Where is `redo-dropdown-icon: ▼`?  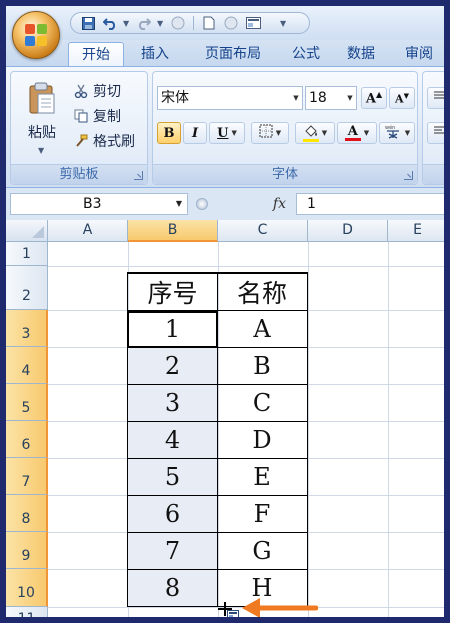
redo-dropdown-icon: ▼ is located at coordinates (161, 23).